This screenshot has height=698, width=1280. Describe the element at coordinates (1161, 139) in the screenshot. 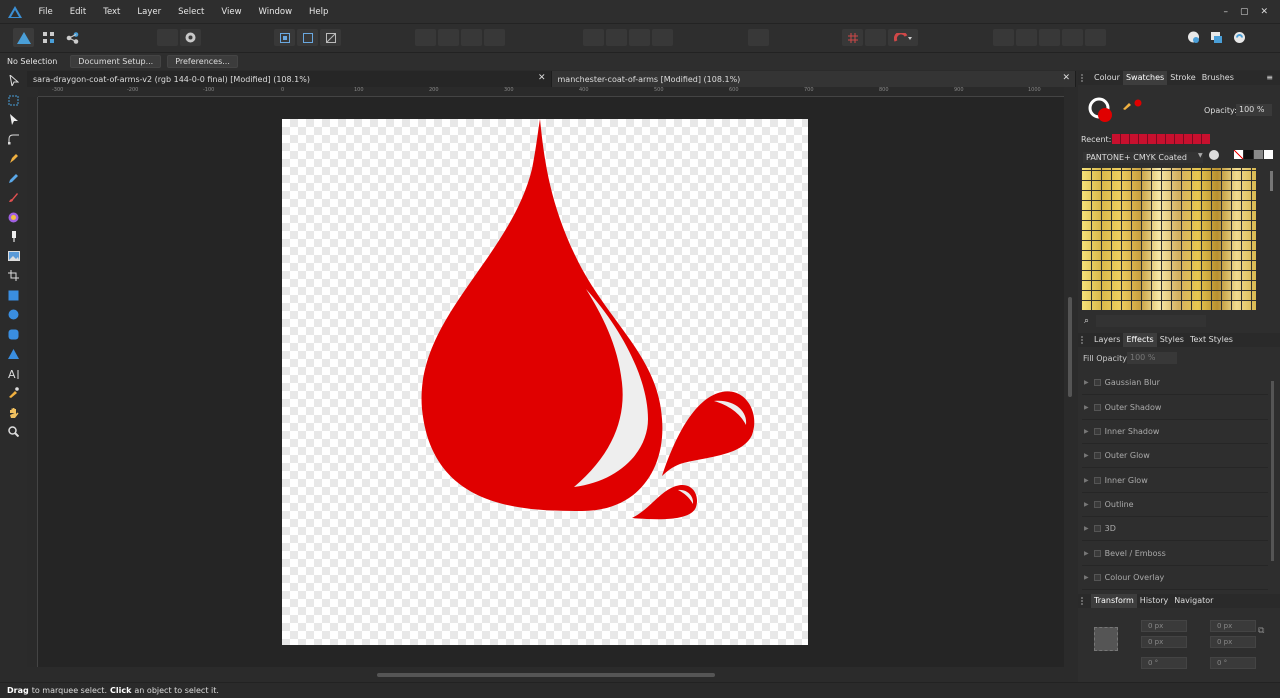

I see `recent-swatches` at that location.